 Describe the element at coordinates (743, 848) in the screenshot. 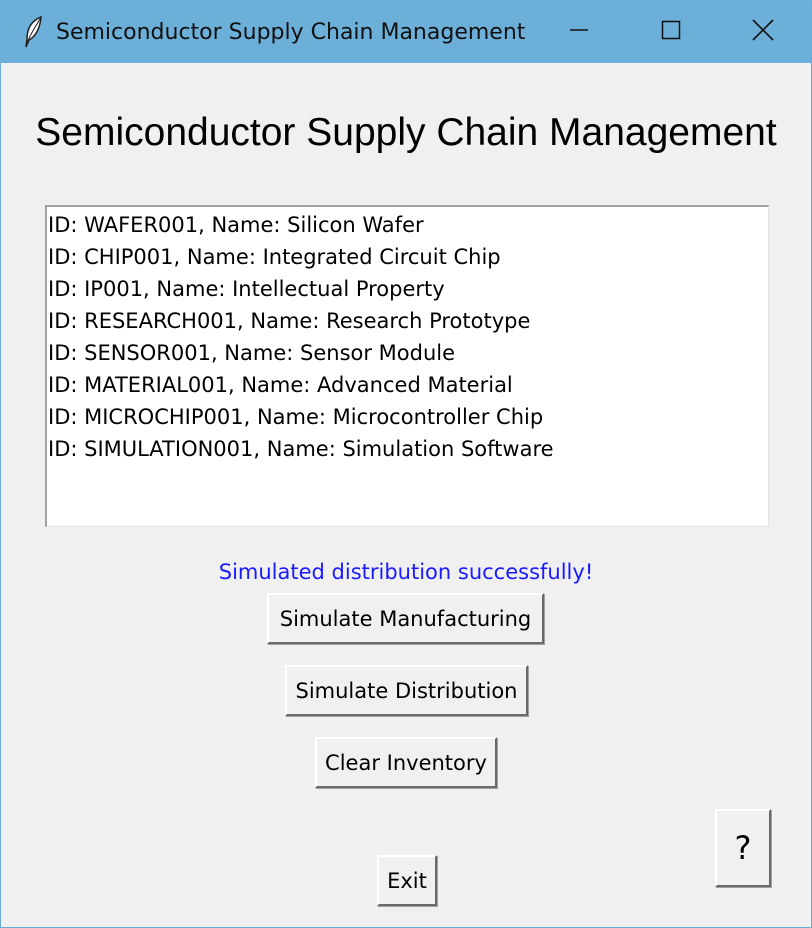

I see `help-button: ?` at that location.